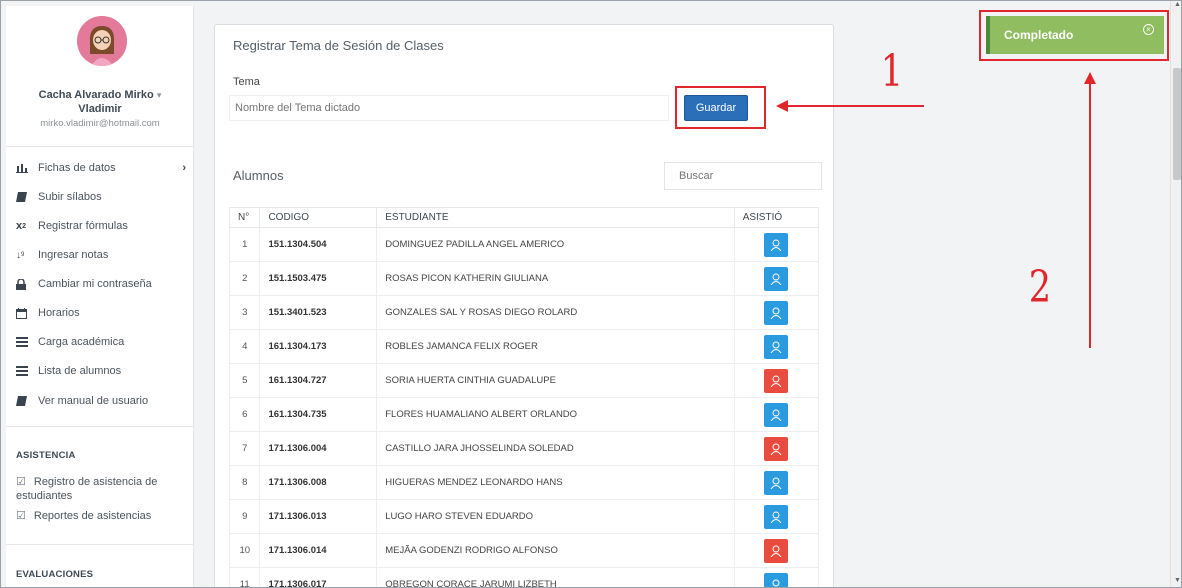  Describe the element at coordinates (102, 516) in the screenshot. I see `menu-item-reportes-asistencias: ☑ Reportes de asistencias` at that location.